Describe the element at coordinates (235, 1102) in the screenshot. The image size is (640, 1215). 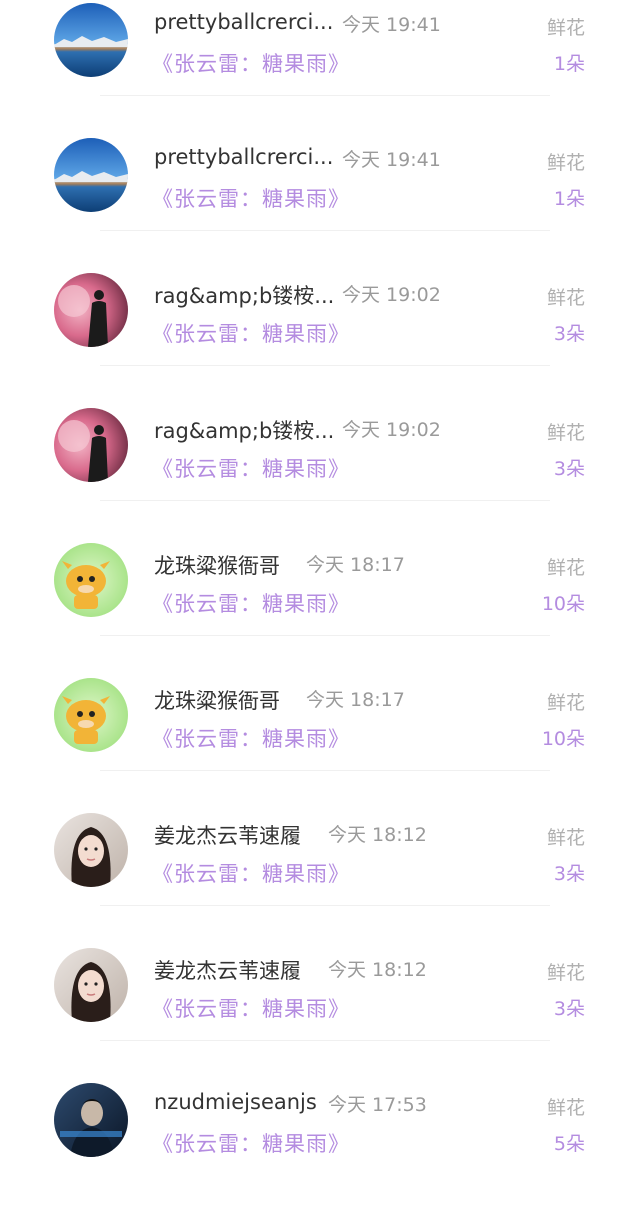
I see `user-name: nzudmiejseanjs` at that location.